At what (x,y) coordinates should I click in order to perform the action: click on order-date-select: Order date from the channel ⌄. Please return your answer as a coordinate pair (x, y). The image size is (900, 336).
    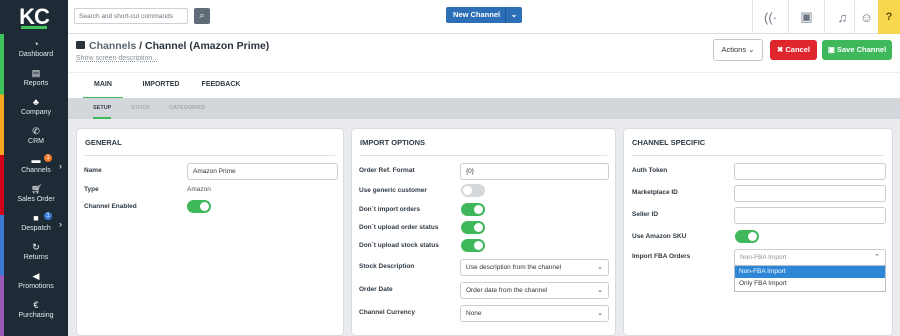
    Looking at the image, I should click on (534, 290).